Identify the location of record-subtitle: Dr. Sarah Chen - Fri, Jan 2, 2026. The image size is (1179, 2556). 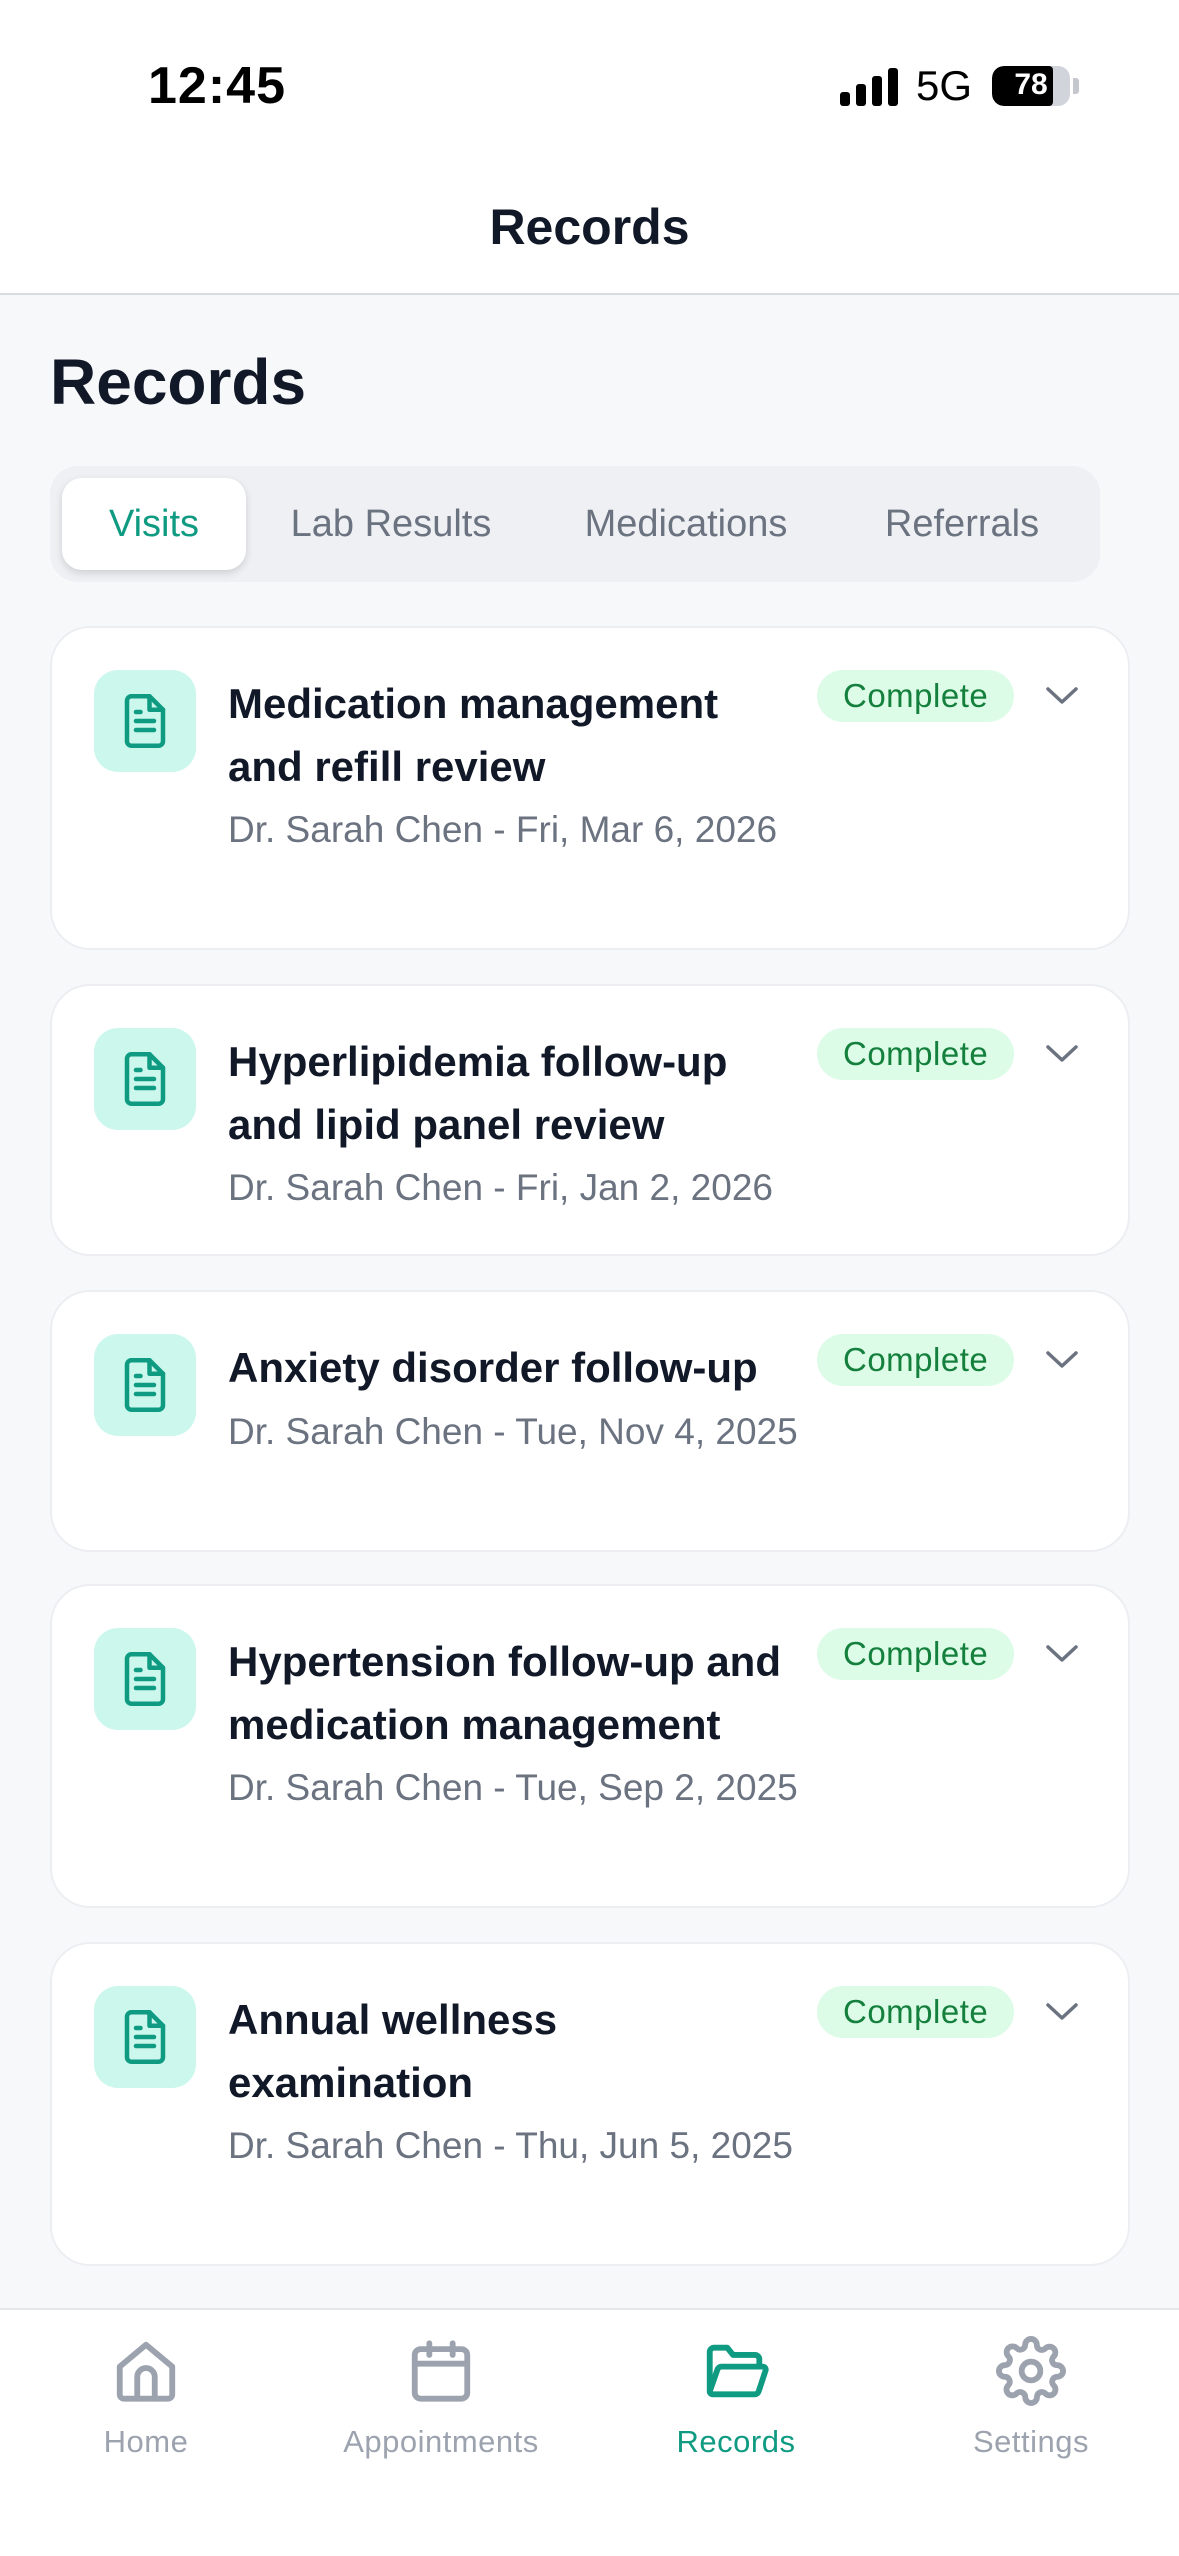
(500, 1187).